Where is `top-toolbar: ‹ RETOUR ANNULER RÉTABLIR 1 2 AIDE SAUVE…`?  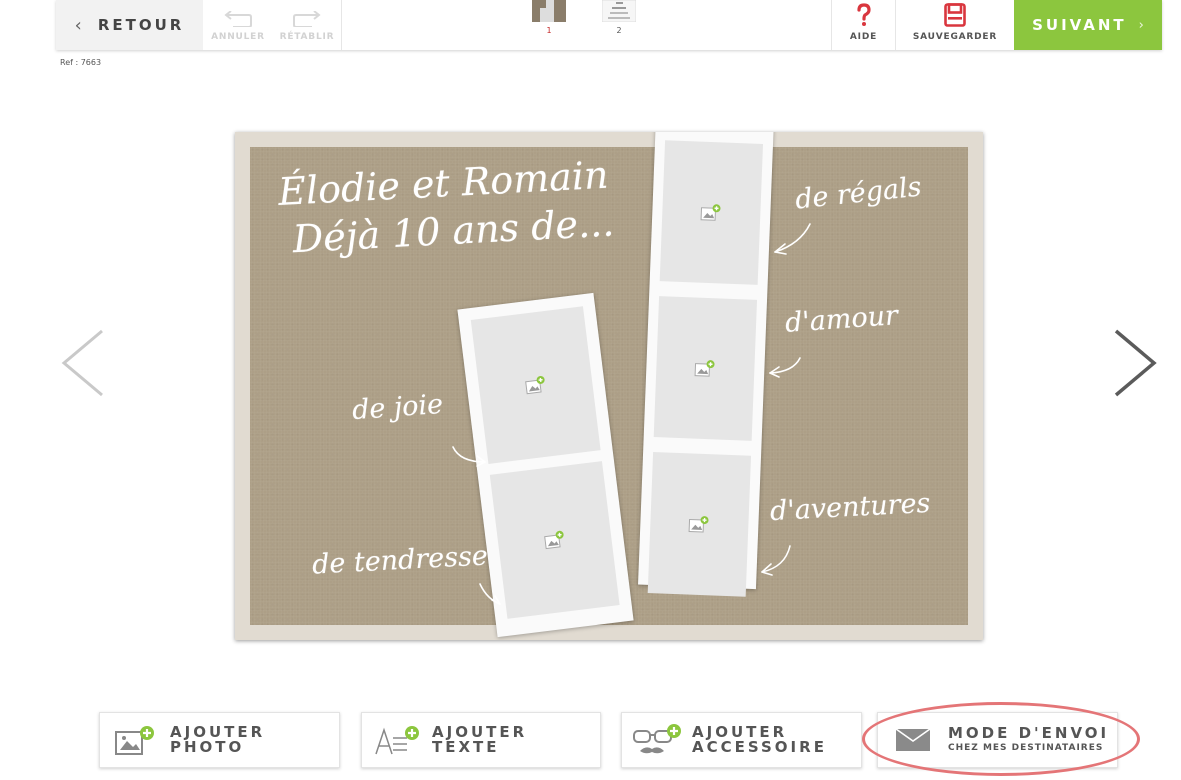
top-toolbar: ‹ RETOUR ANNULER RÉTABLIR 1 2 AIDE SAUVE… is located at coordinates (609, 25).